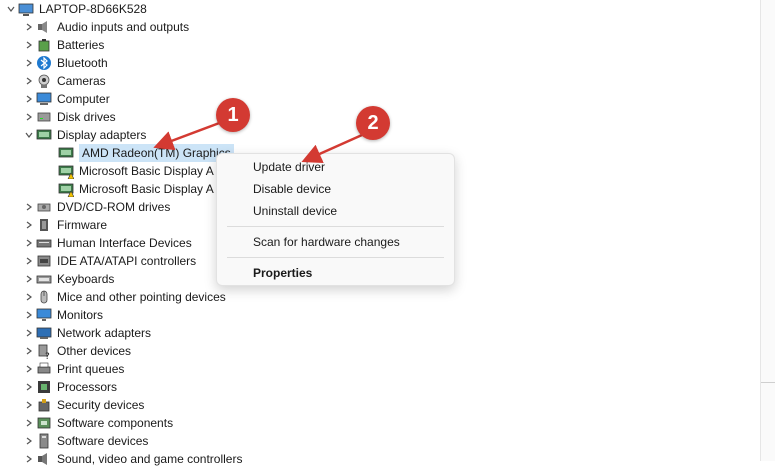  Describe the element at coordinates (44, 117) in the screenshot. I see `disk-drive-icon` at that location.